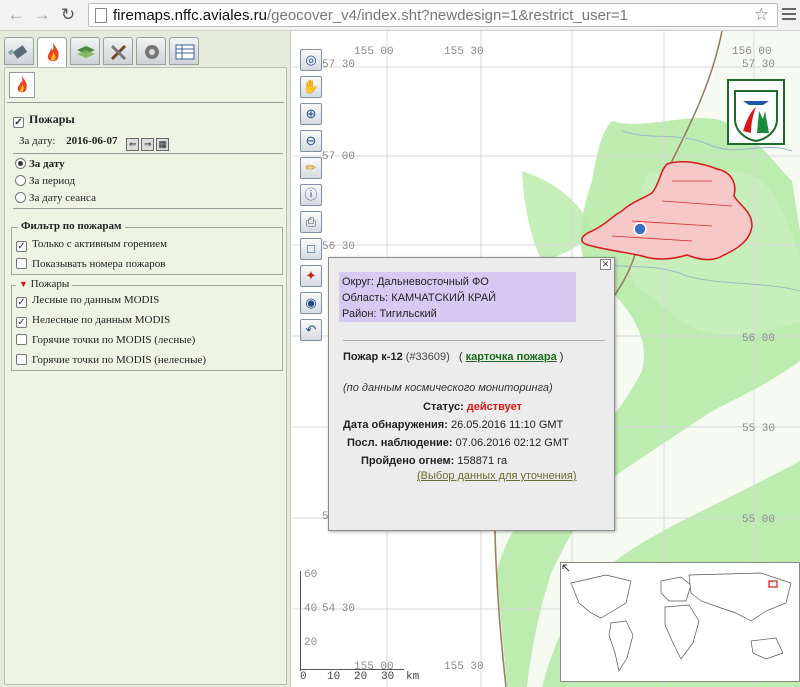 This screenshot has height=687, width=800. What do you see at coordinates (311, 330) in the screenshot?
I see `undo-icon: ↶` at bounding box center [311, 330].